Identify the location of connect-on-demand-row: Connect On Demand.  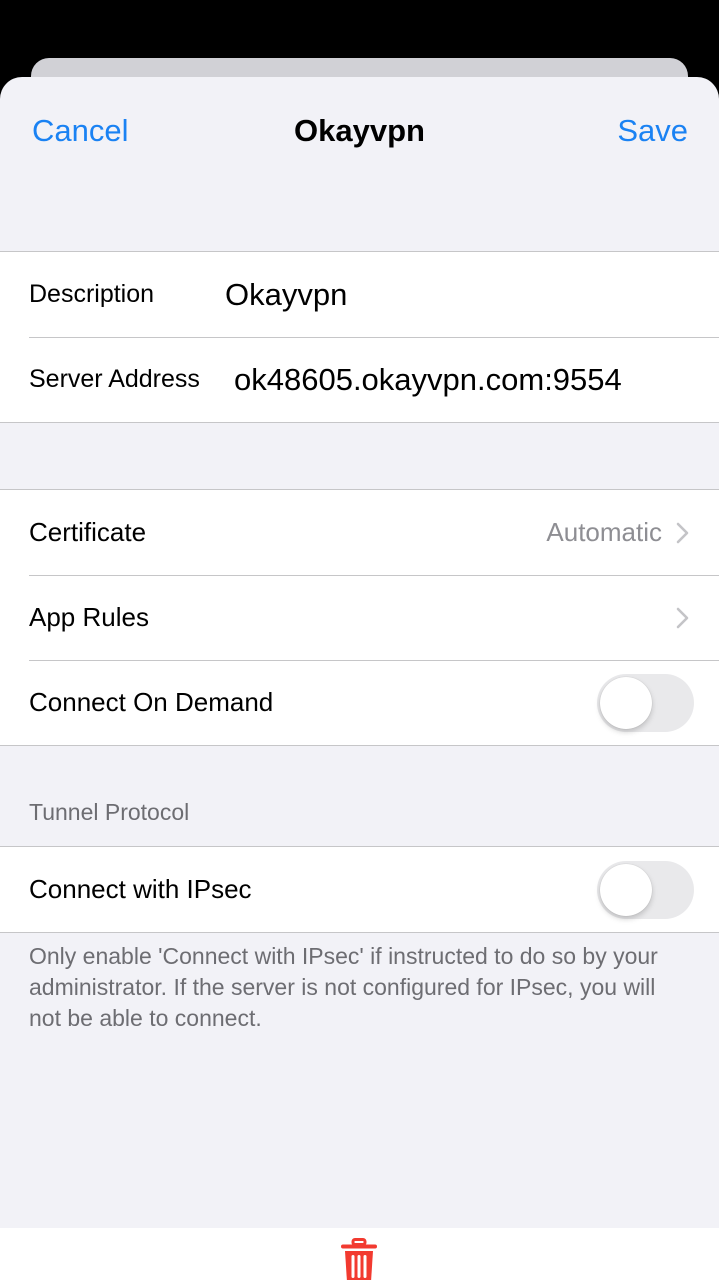
(359, 702).